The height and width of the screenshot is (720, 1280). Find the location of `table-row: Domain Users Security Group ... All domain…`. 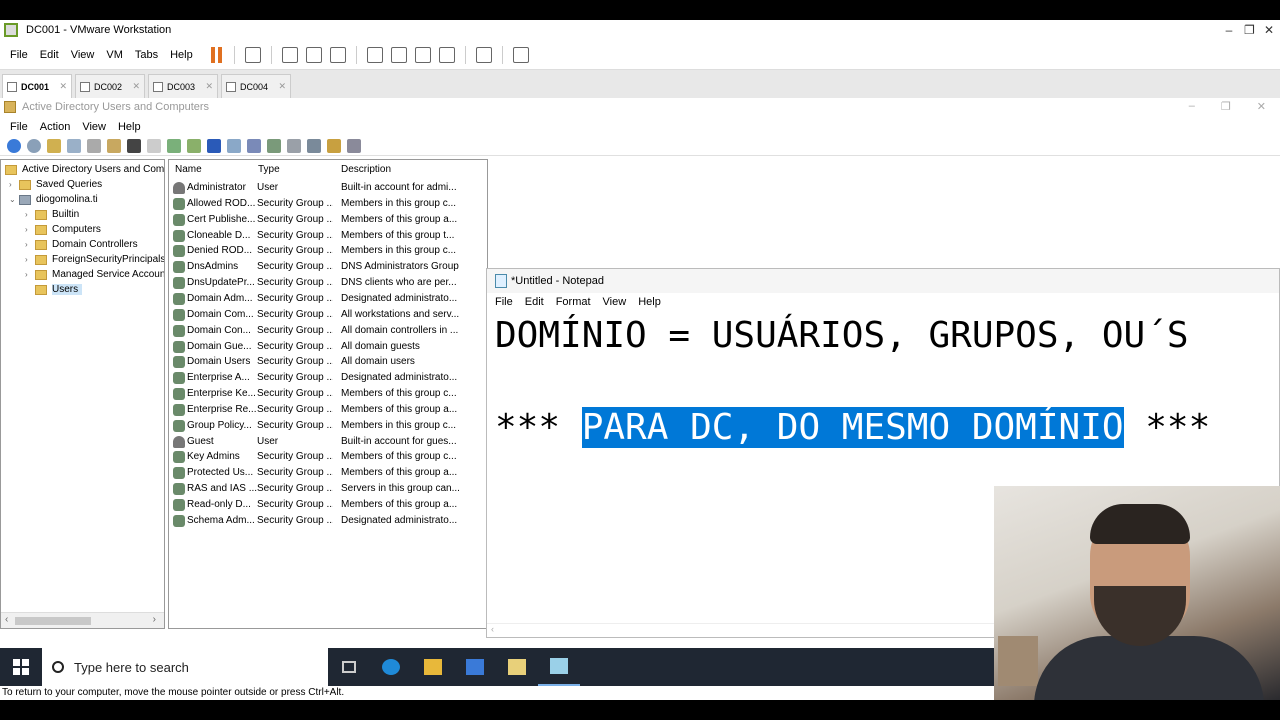

table-row: Domain Users Security Group ... All domain… is located at coordinates (319, 362).